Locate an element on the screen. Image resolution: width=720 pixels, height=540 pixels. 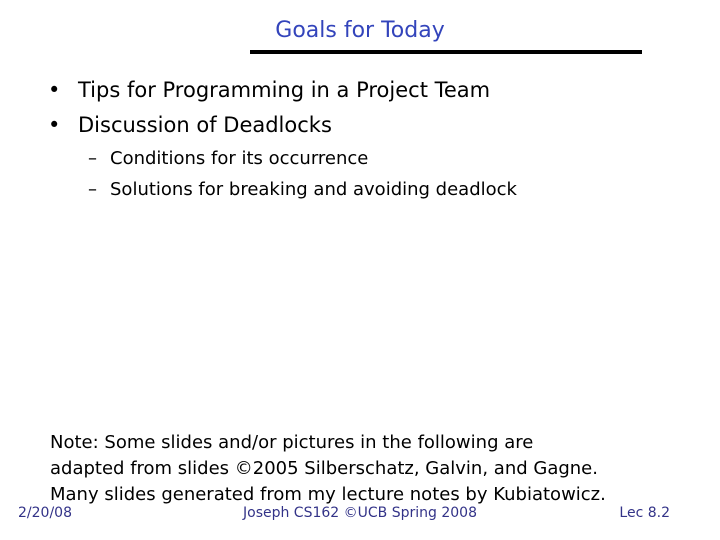
footer-lecture-number: Lec 8.2 is located at coordinates (644, 513).